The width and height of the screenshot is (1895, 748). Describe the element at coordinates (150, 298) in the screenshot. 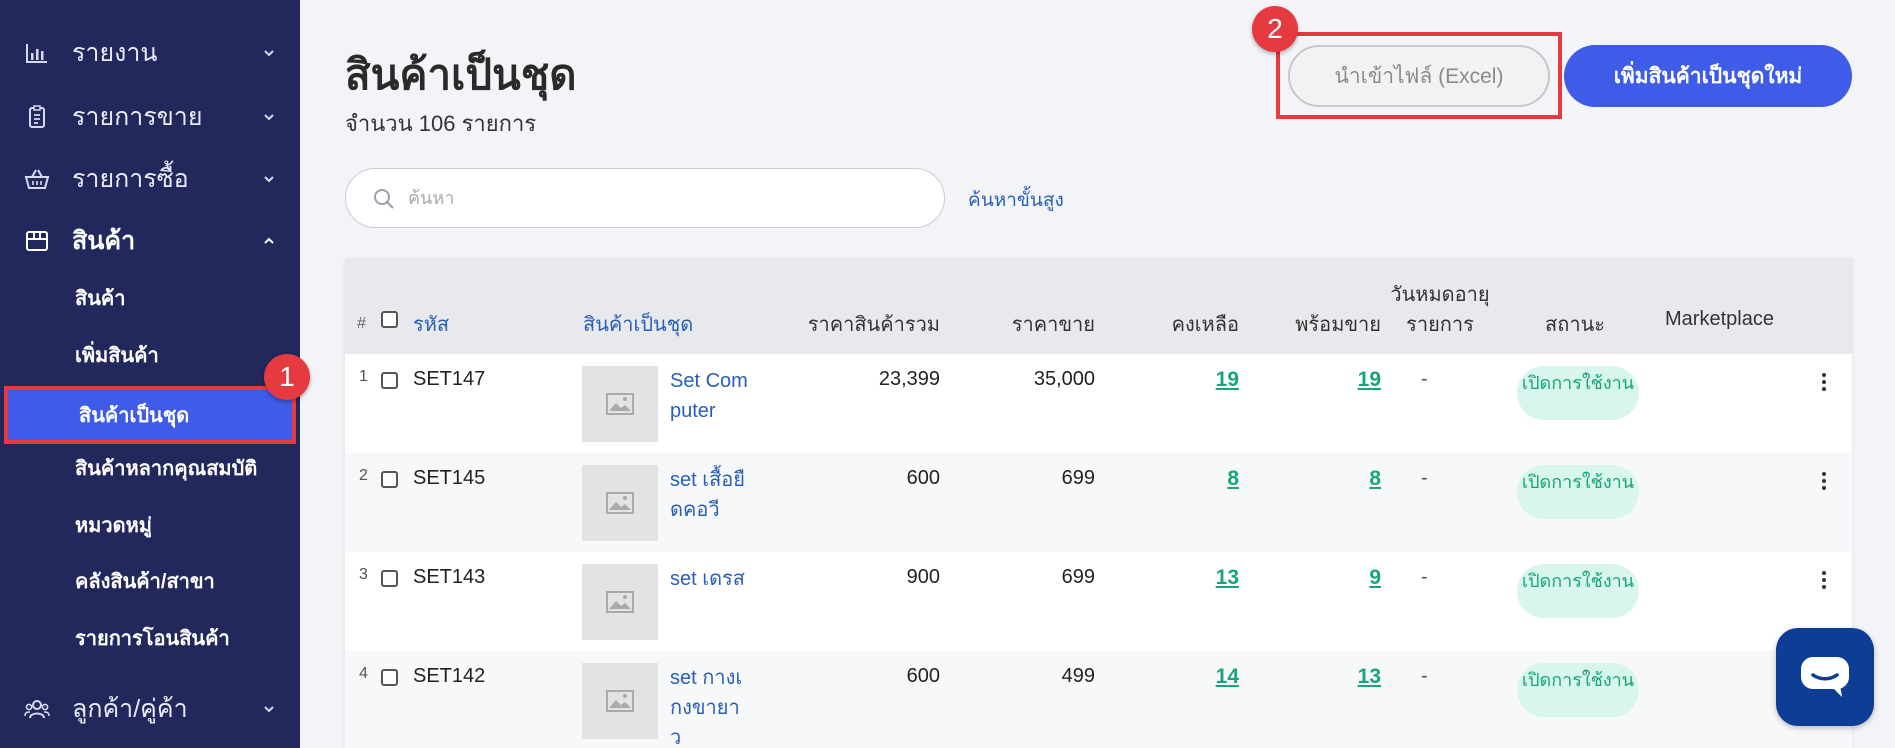

I see `sidebar-item-products: สินค้า` at that location.